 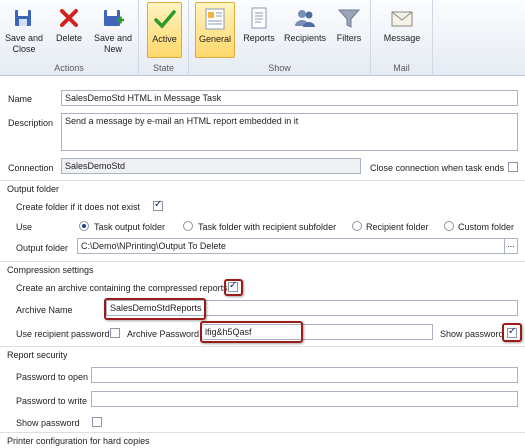 What do you see at coordinates (31, 168) in the screenshot?
I see `connection-label: Connection` at bounding box center [31, 168].